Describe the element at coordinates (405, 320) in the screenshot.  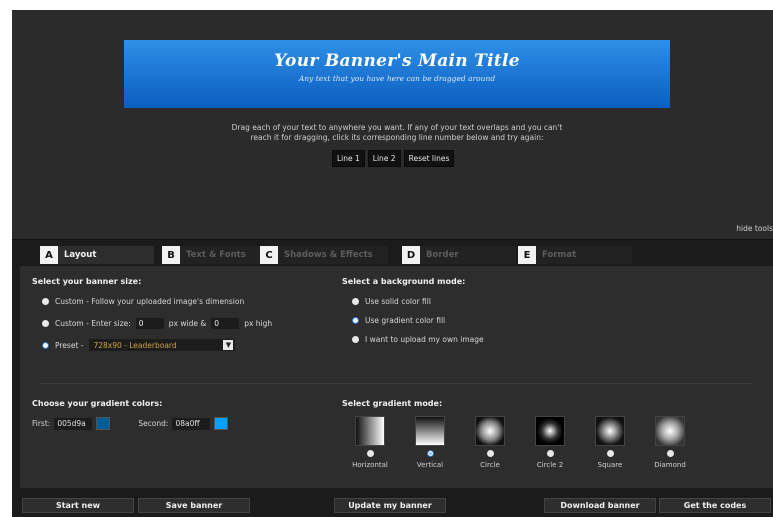
I see `background-option-gradient-label: Use gradient color fill` at that location.